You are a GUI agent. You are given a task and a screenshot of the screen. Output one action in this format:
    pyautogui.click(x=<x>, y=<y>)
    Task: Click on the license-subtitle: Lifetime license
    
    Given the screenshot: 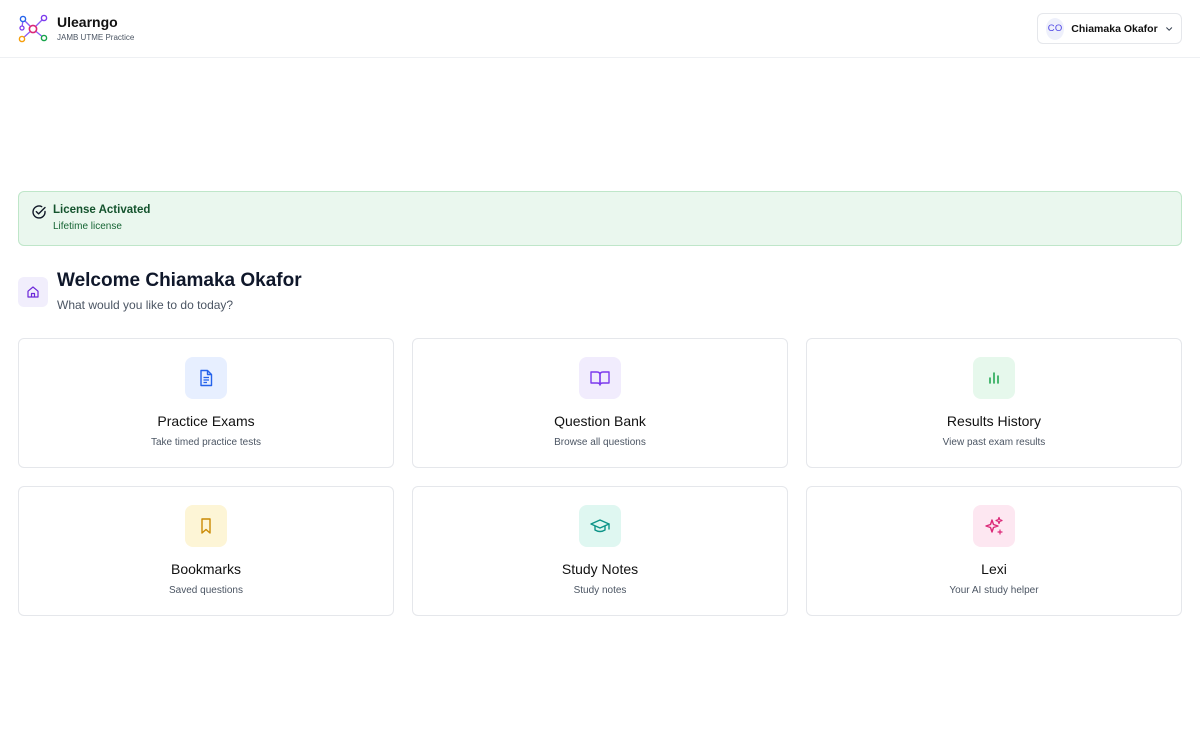 What is the action you would take?
    pyautogui.click(x=87, y=226)
    